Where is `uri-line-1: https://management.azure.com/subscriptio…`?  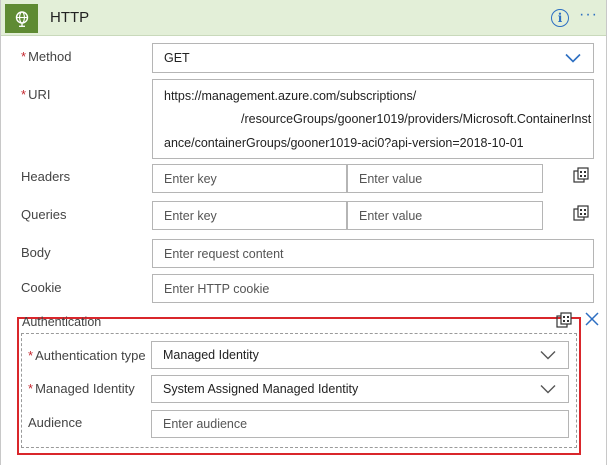
uri-line-1: https://management.azure.com/subscriptio… is located at coordinates (290, 96).